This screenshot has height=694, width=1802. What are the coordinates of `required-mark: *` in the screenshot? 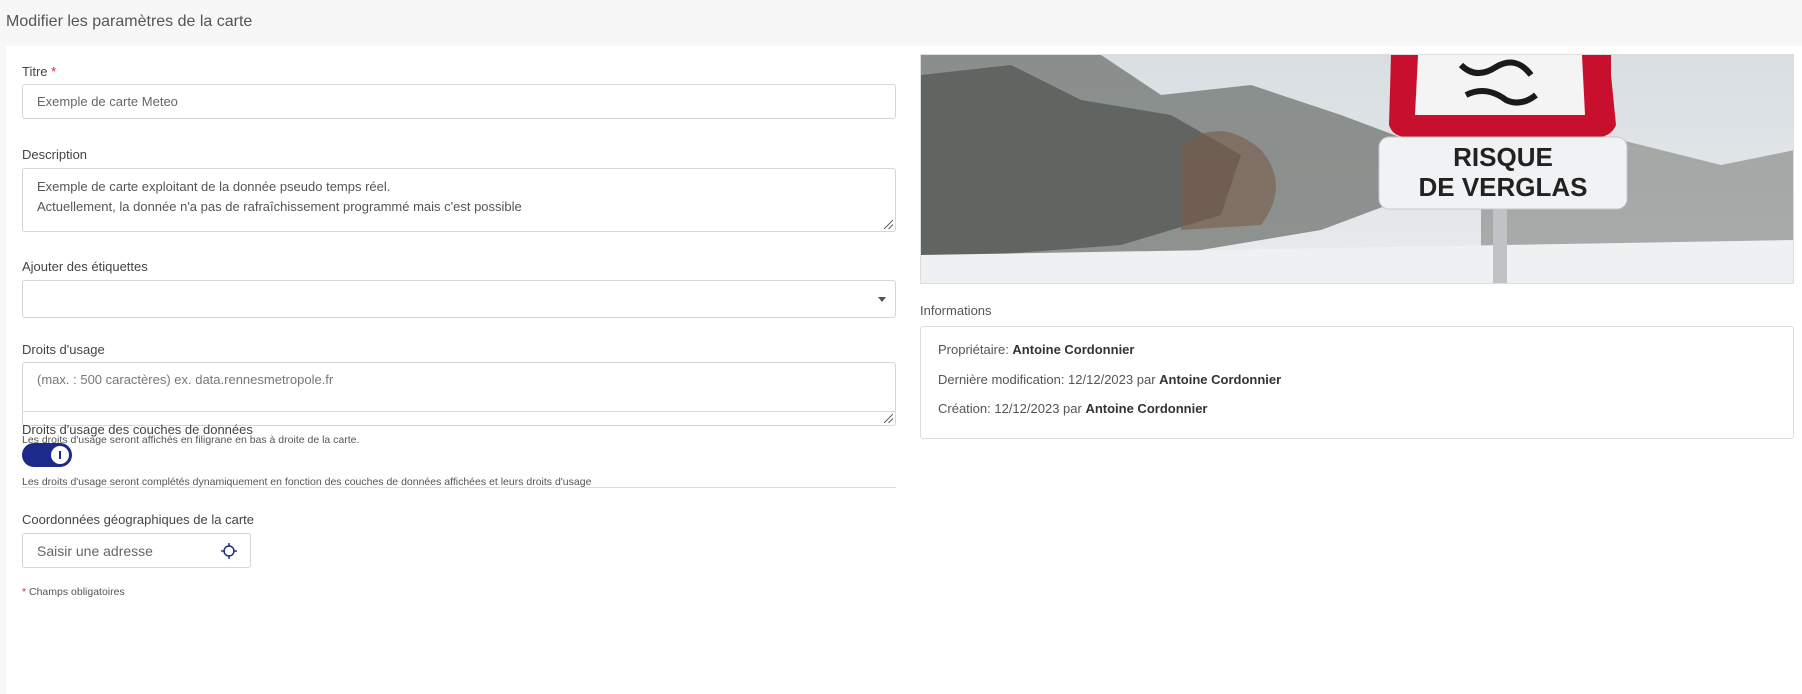 It's located at (54, 71).